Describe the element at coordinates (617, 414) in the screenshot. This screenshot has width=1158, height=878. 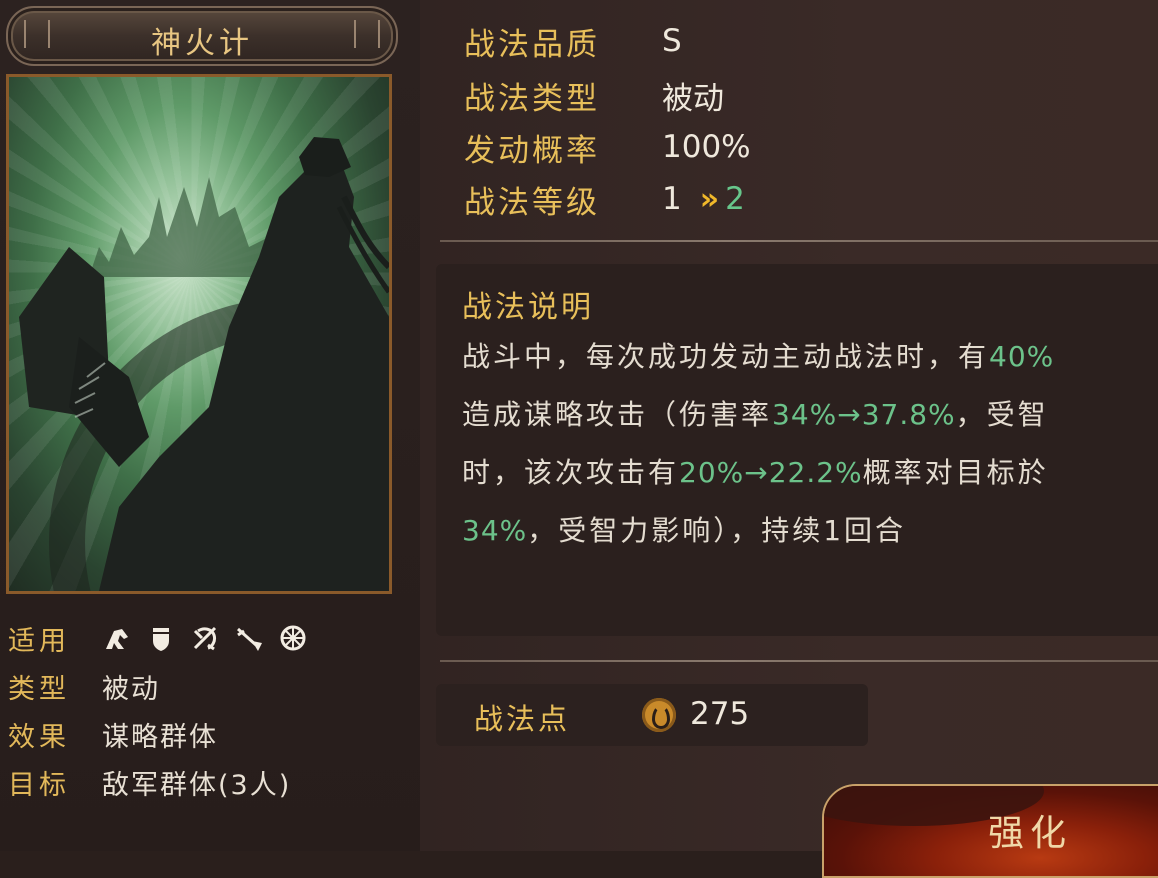
I see `description-segment: 造成谋略攻击（伤害率` at that location.